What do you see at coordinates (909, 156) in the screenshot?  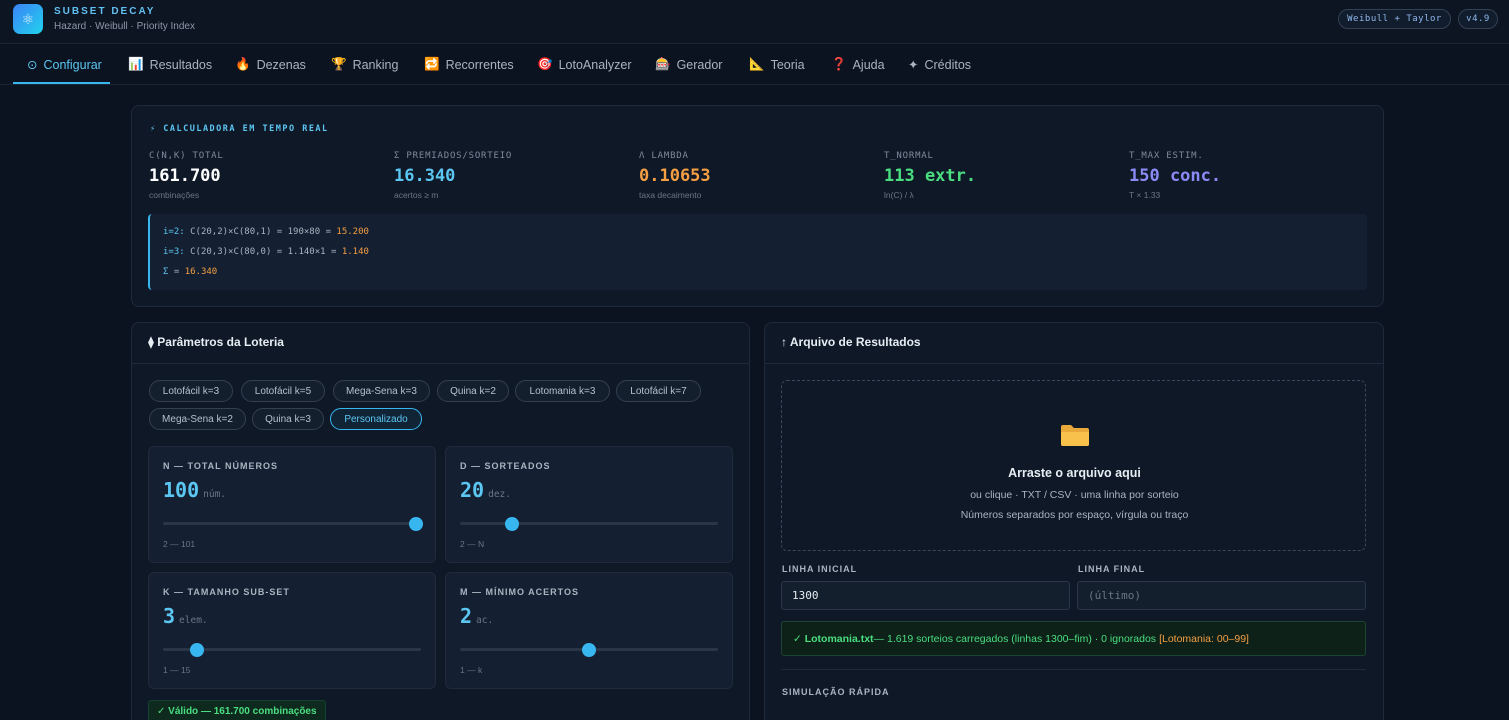 I see `stat-label: T_NORMAL` at bounding box center [909, 156].